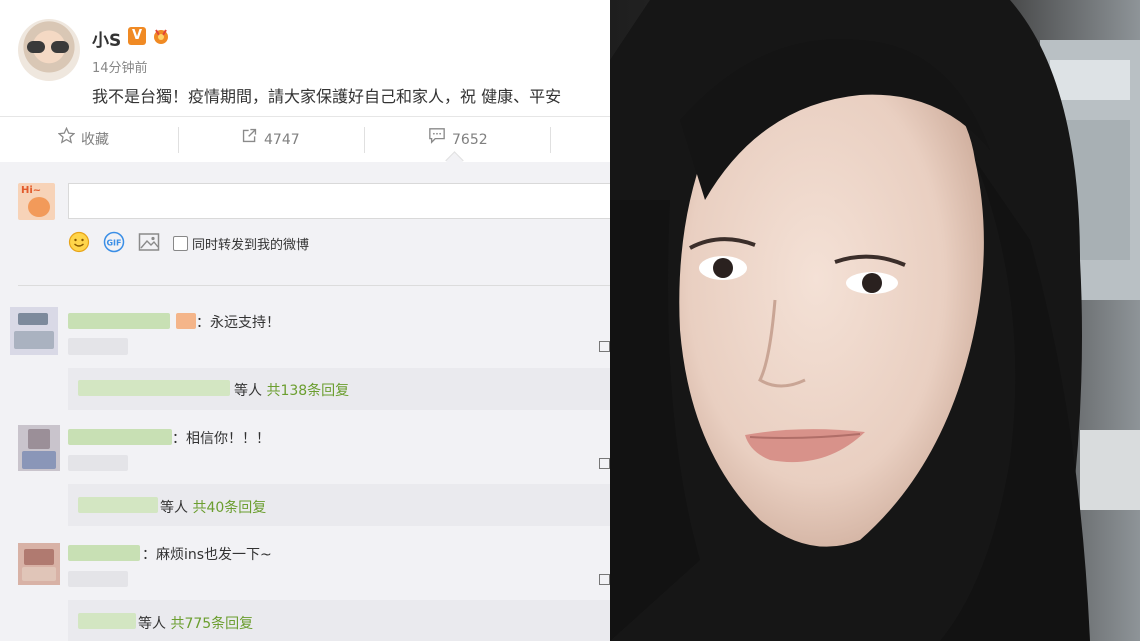  Describe the element at coordinates (221, 439) in the screenshot. I see `comment-text: ：相信你！！！` at that location.